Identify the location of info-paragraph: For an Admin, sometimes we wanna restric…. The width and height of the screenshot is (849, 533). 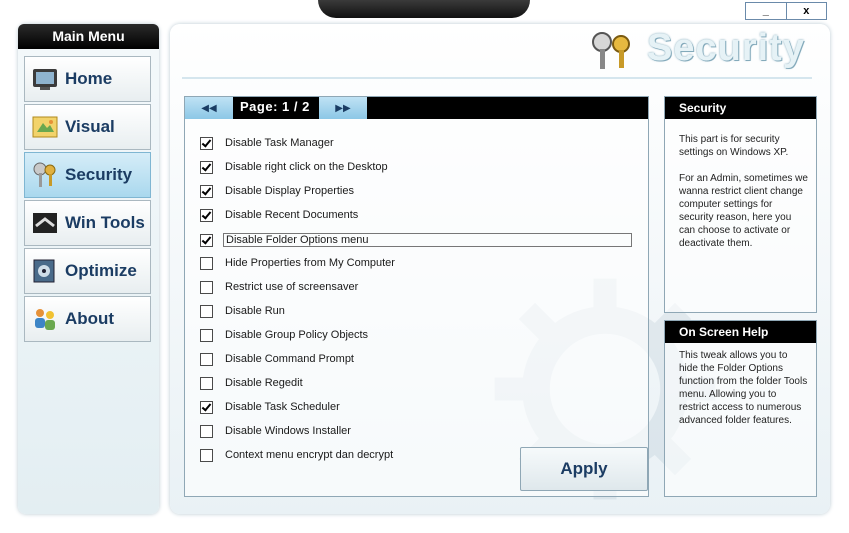
(743, 211).